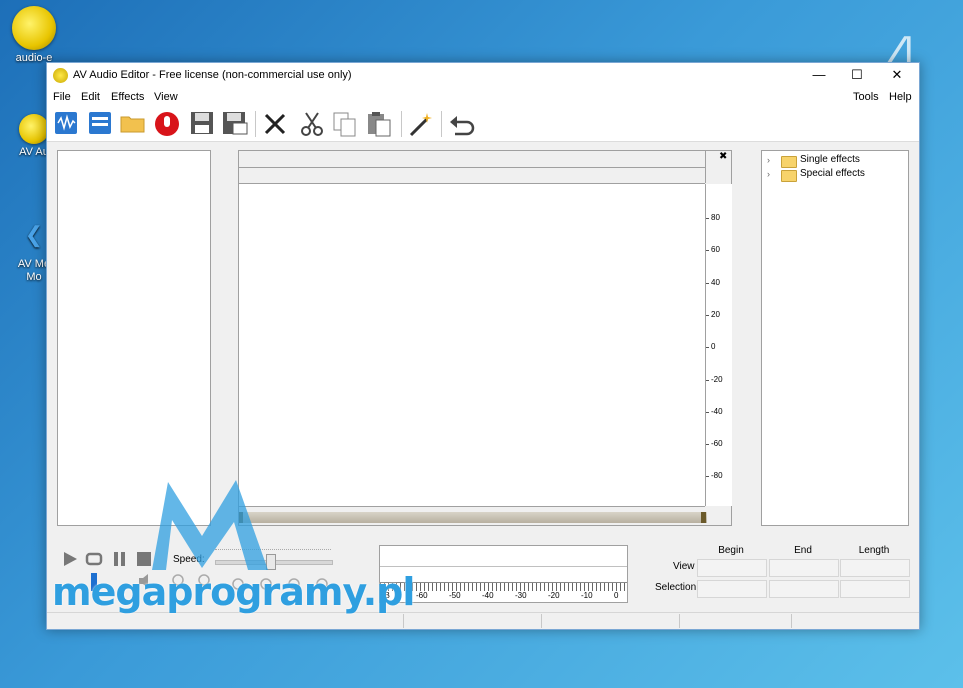  Describe the element at coordinates (210, 525) in the screenshot. I see `watermark-logo` at that location.